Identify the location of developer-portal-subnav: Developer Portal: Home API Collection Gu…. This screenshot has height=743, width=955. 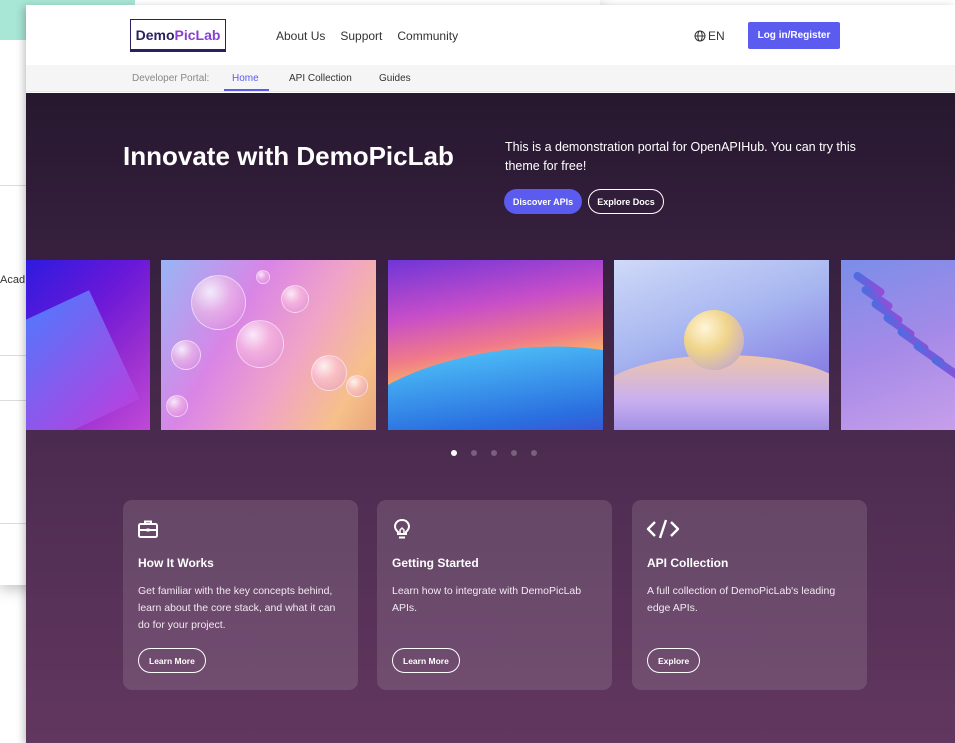
(490, 78).